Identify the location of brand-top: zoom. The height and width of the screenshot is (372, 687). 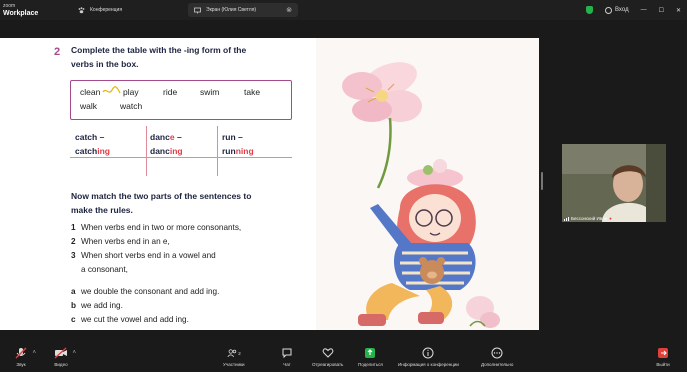
(9, 6).